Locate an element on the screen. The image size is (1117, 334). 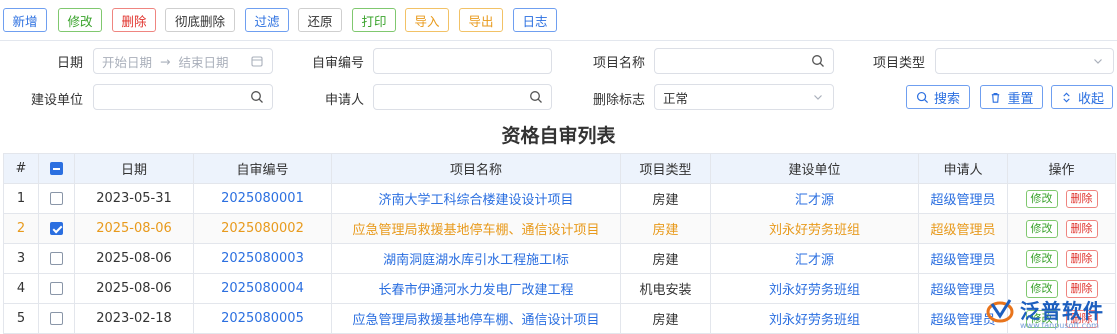
export-button: 导出 is located at coordinates (481, 20).